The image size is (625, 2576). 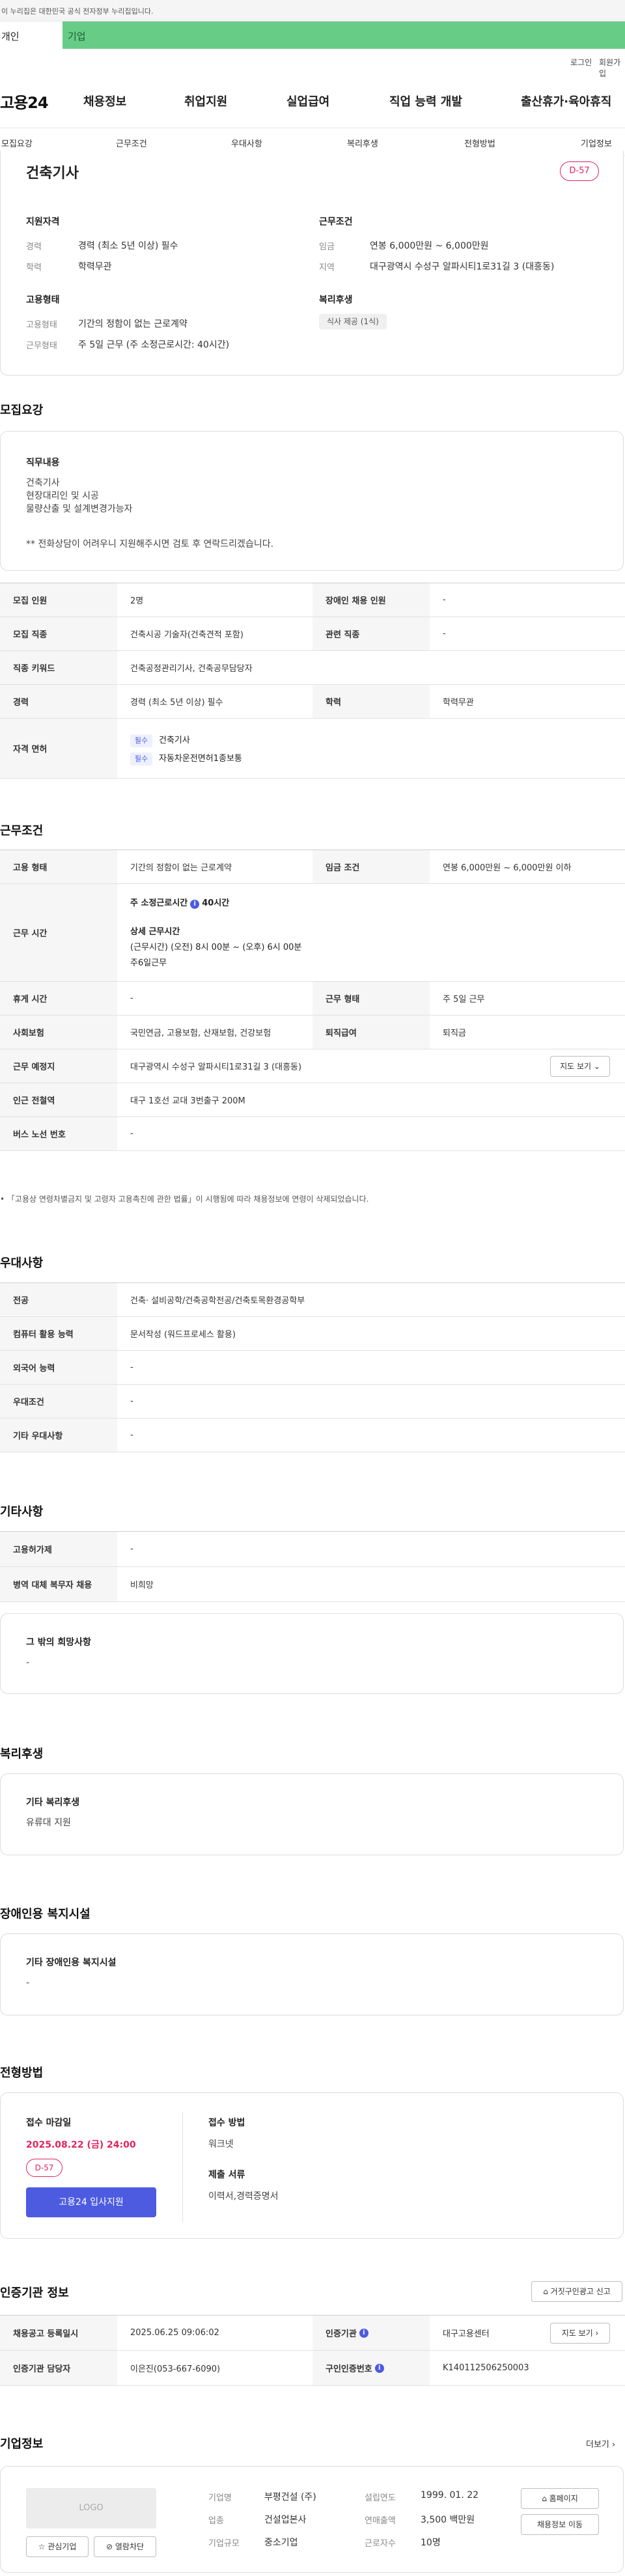 What do you see at coordinates (58, 1549) in the screenshot?
I see `table-header: 고용허가제` at bounding box center [58, 1549].